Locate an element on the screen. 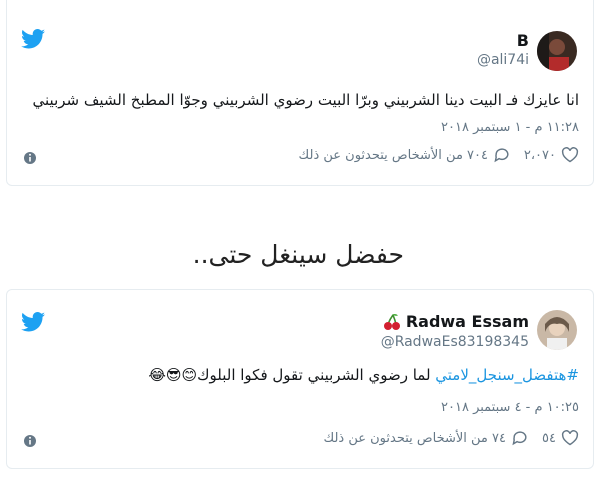 Image resolution: width=600 pixels, height=491 pixels. like-count: ٢،٠٧٠ is located at coordinates (539, 155).